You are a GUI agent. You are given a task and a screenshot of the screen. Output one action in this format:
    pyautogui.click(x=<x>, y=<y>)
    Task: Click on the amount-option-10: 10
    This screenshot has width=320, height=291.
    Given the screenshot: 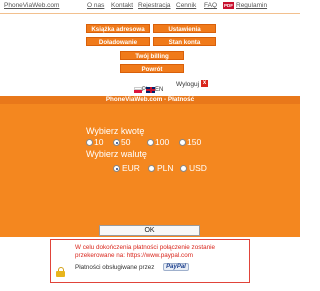 What is the action you would take?
    pyautogui.click(x=99, y=142)
    